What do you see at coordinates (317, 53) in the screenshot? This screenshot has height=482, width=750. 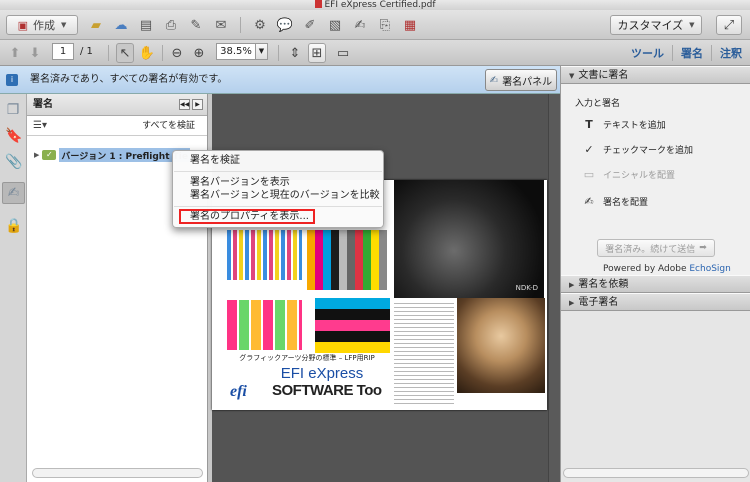 I see `fit-page-icon: ⊞` at bounding box center [317, 53].